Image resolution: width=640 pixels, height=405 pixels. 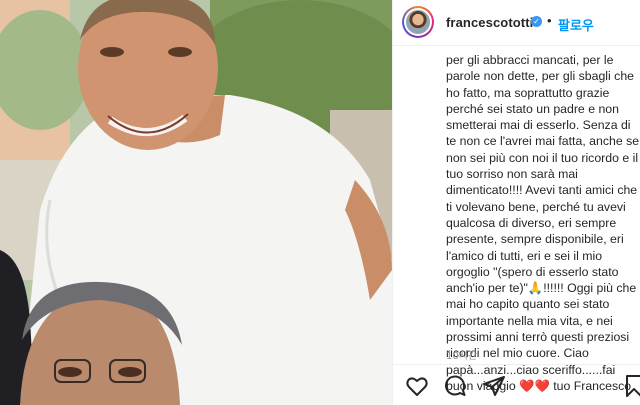 What do you see at coordinates (461, 354) in the screenshot?
I see `post-timestamp: 10시간` at bounding box center [461, 354].